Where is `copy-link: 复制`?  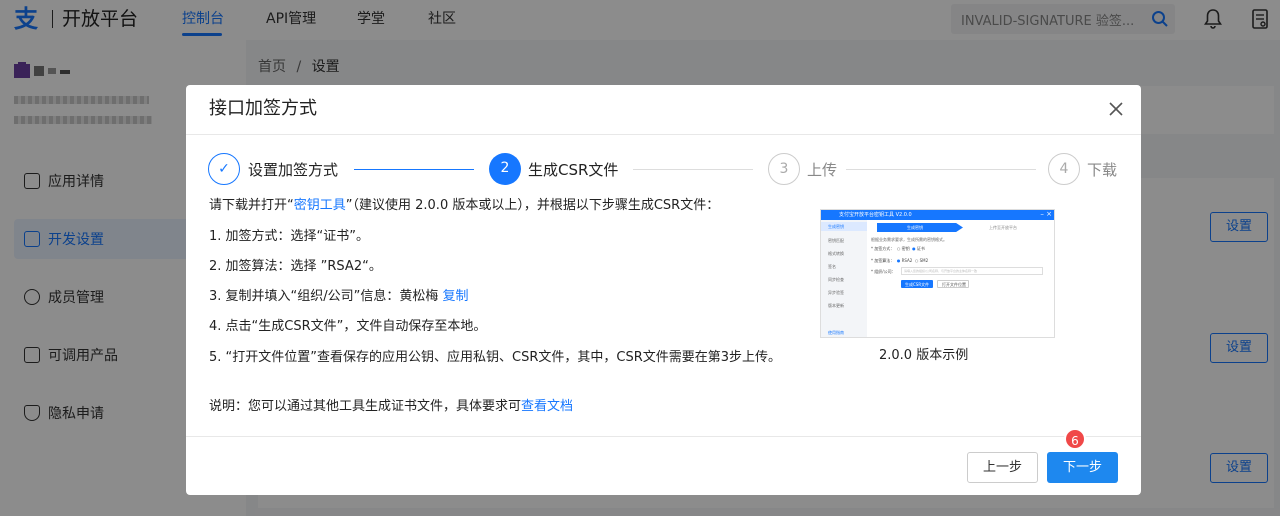 copy-link: 复制 is located at coordinates (456, 296).